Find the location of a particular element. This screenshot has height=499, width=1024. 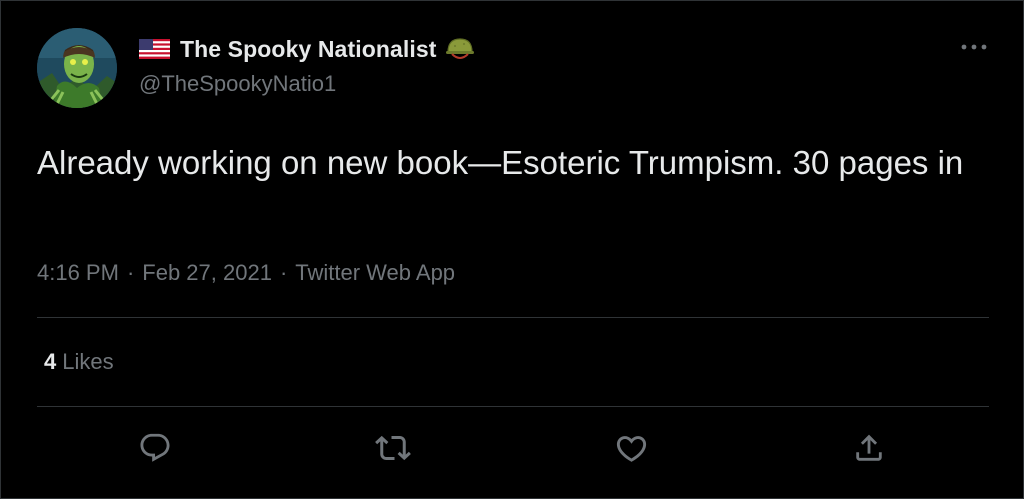

display-name: The Spooky Nationalist is located at coordinates (308, 49).